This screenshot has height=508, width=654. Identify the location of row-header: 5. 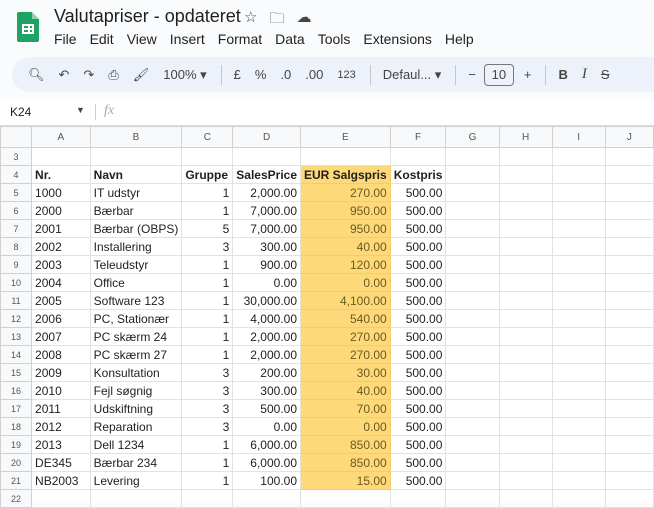
(16, 192).